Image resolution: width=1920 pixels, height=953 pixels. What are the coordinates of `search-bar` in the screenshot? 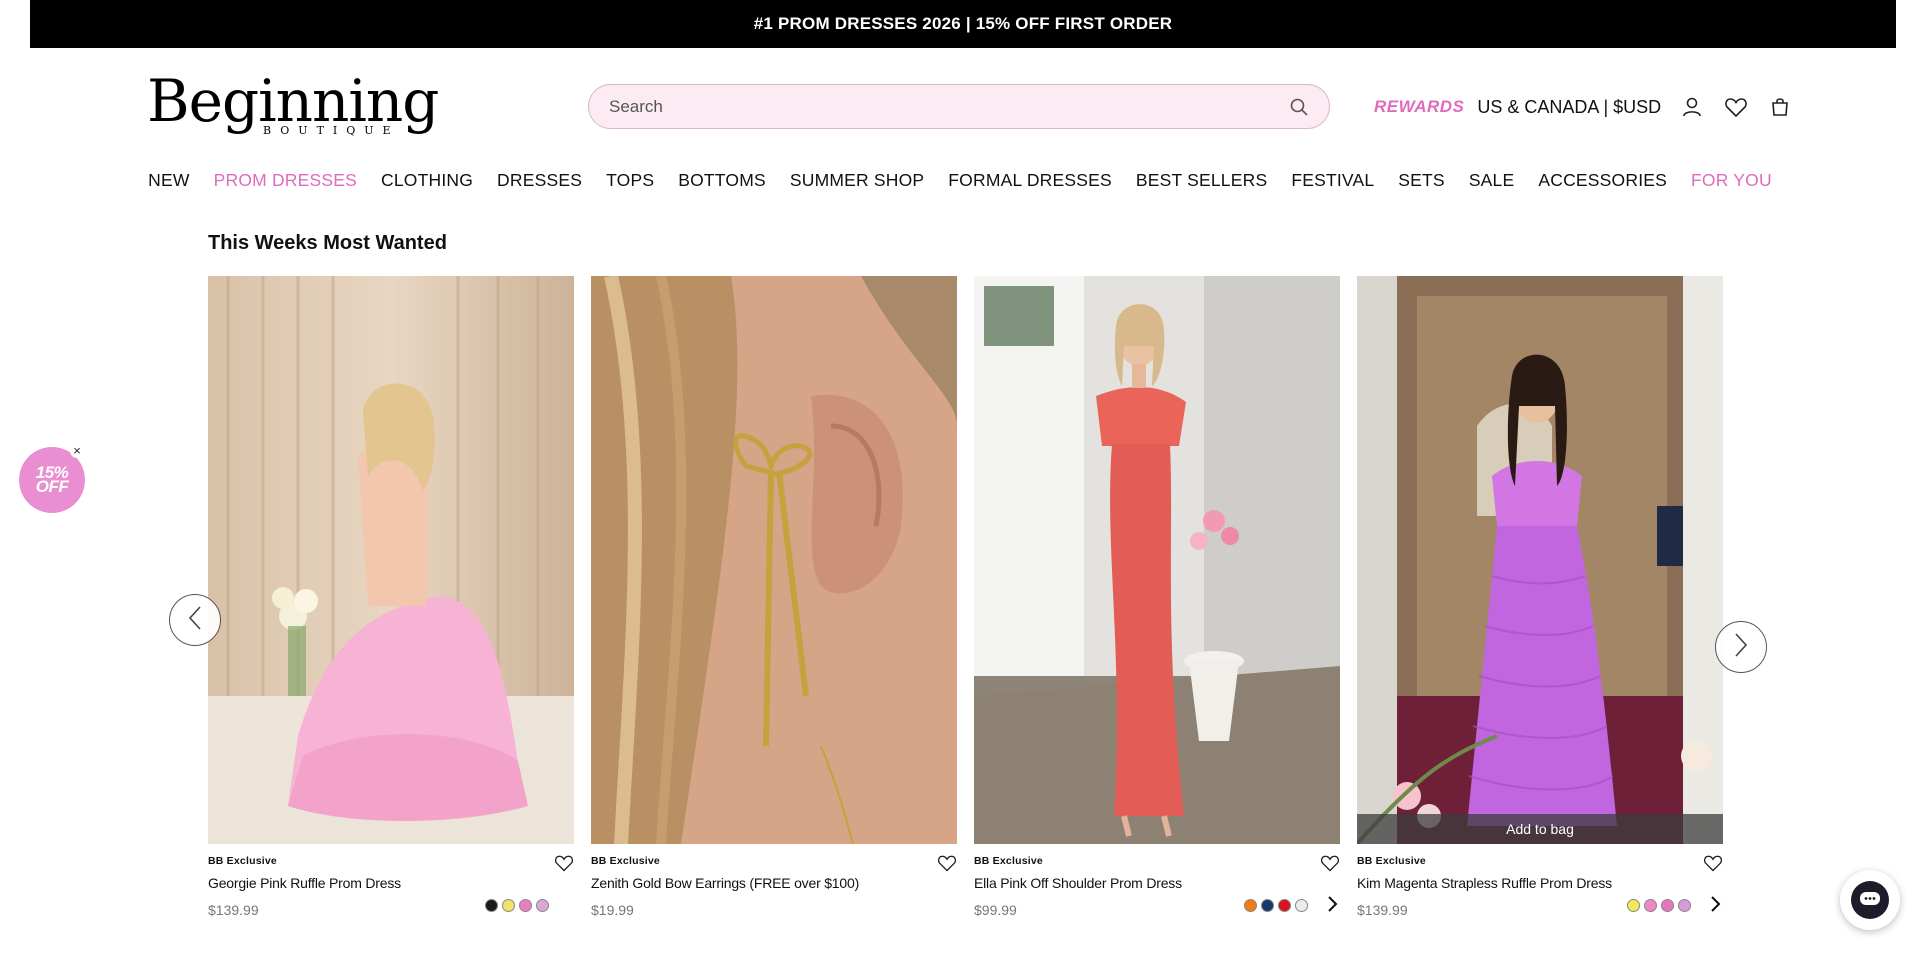 It's located at (959, 106).